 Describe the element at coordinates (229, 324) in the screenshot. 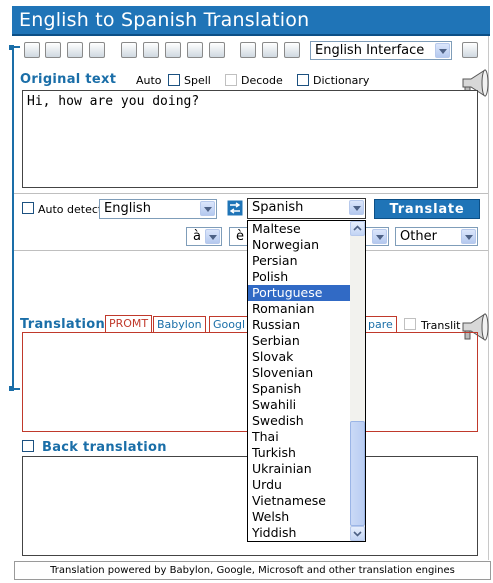

I see `tab-google: Googl` at that location.